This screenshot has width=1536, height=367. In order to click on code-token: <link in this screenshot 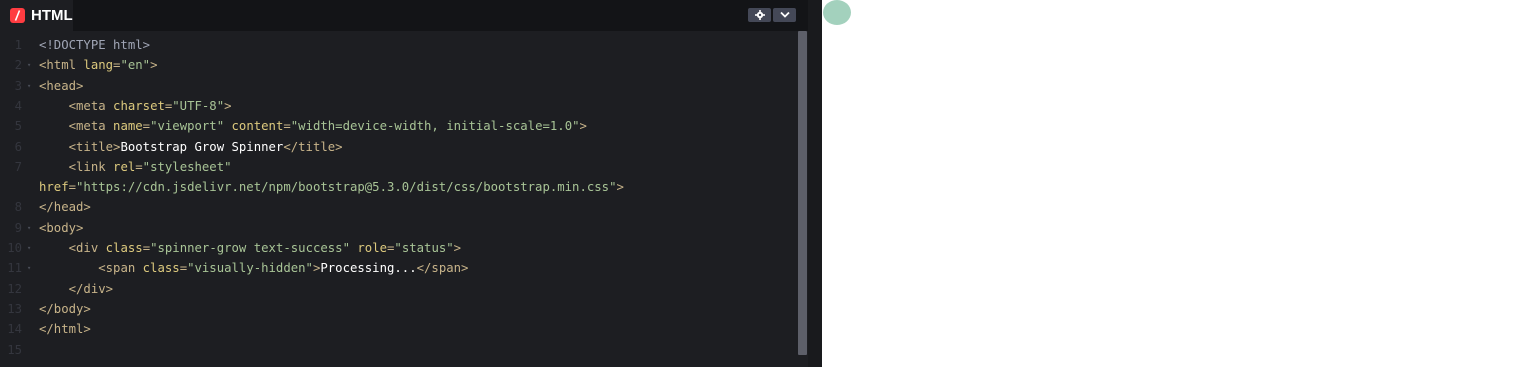, I will do `click(91, 166)`.